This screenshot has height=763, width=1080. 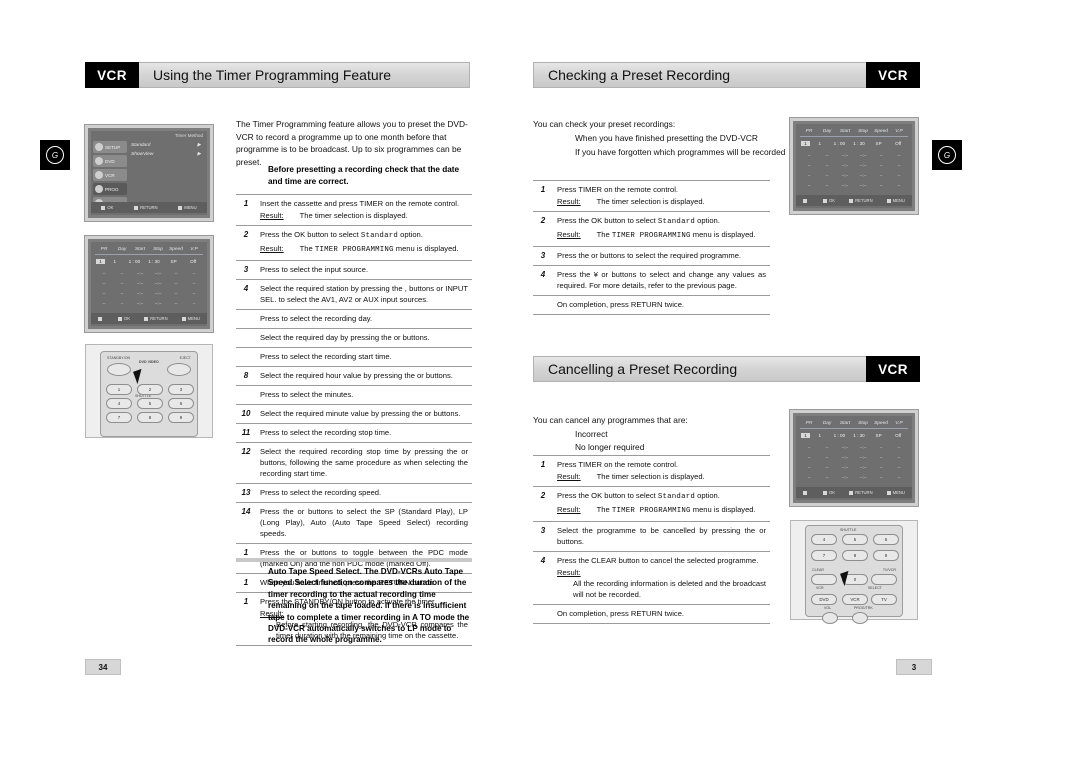 I want to click on step-text: Press to select the input source., so click(x=314, y=269).